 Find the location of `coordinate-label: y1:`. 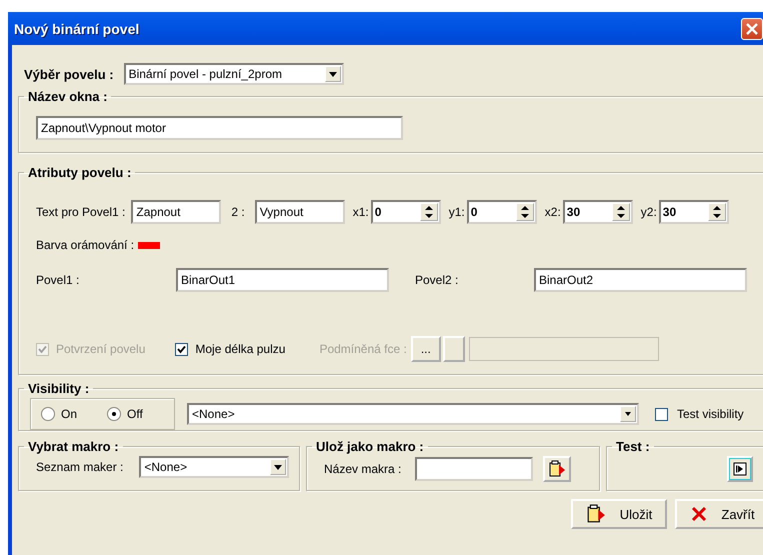

coordinate-label: y1: is located at coordinates (456, 212).